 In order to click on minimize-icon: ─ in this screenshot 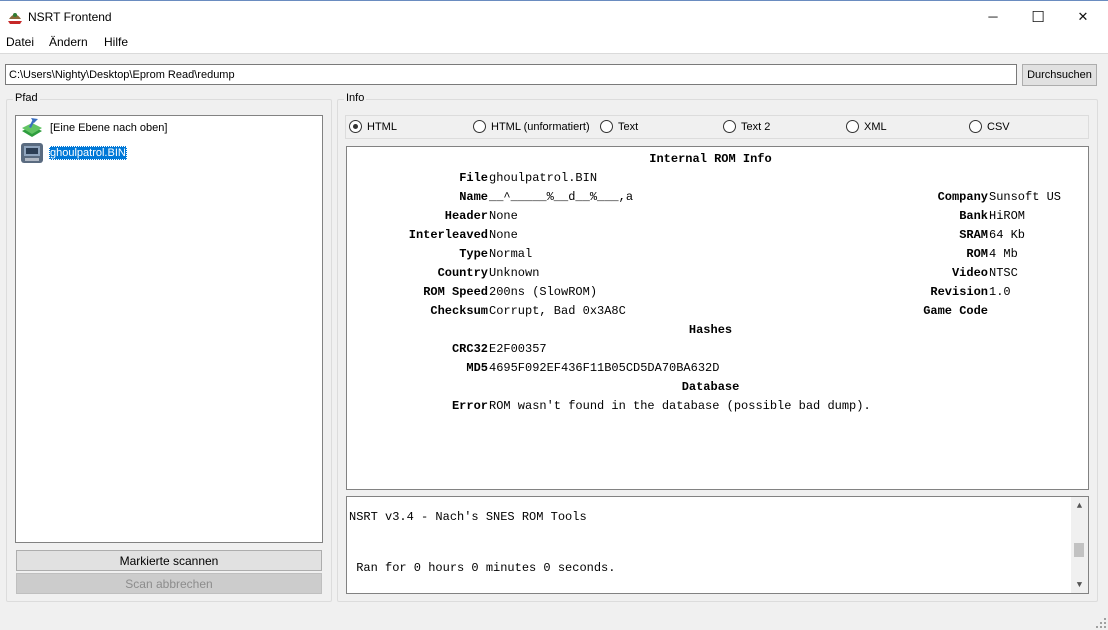, I will do `click(993, 16)`.